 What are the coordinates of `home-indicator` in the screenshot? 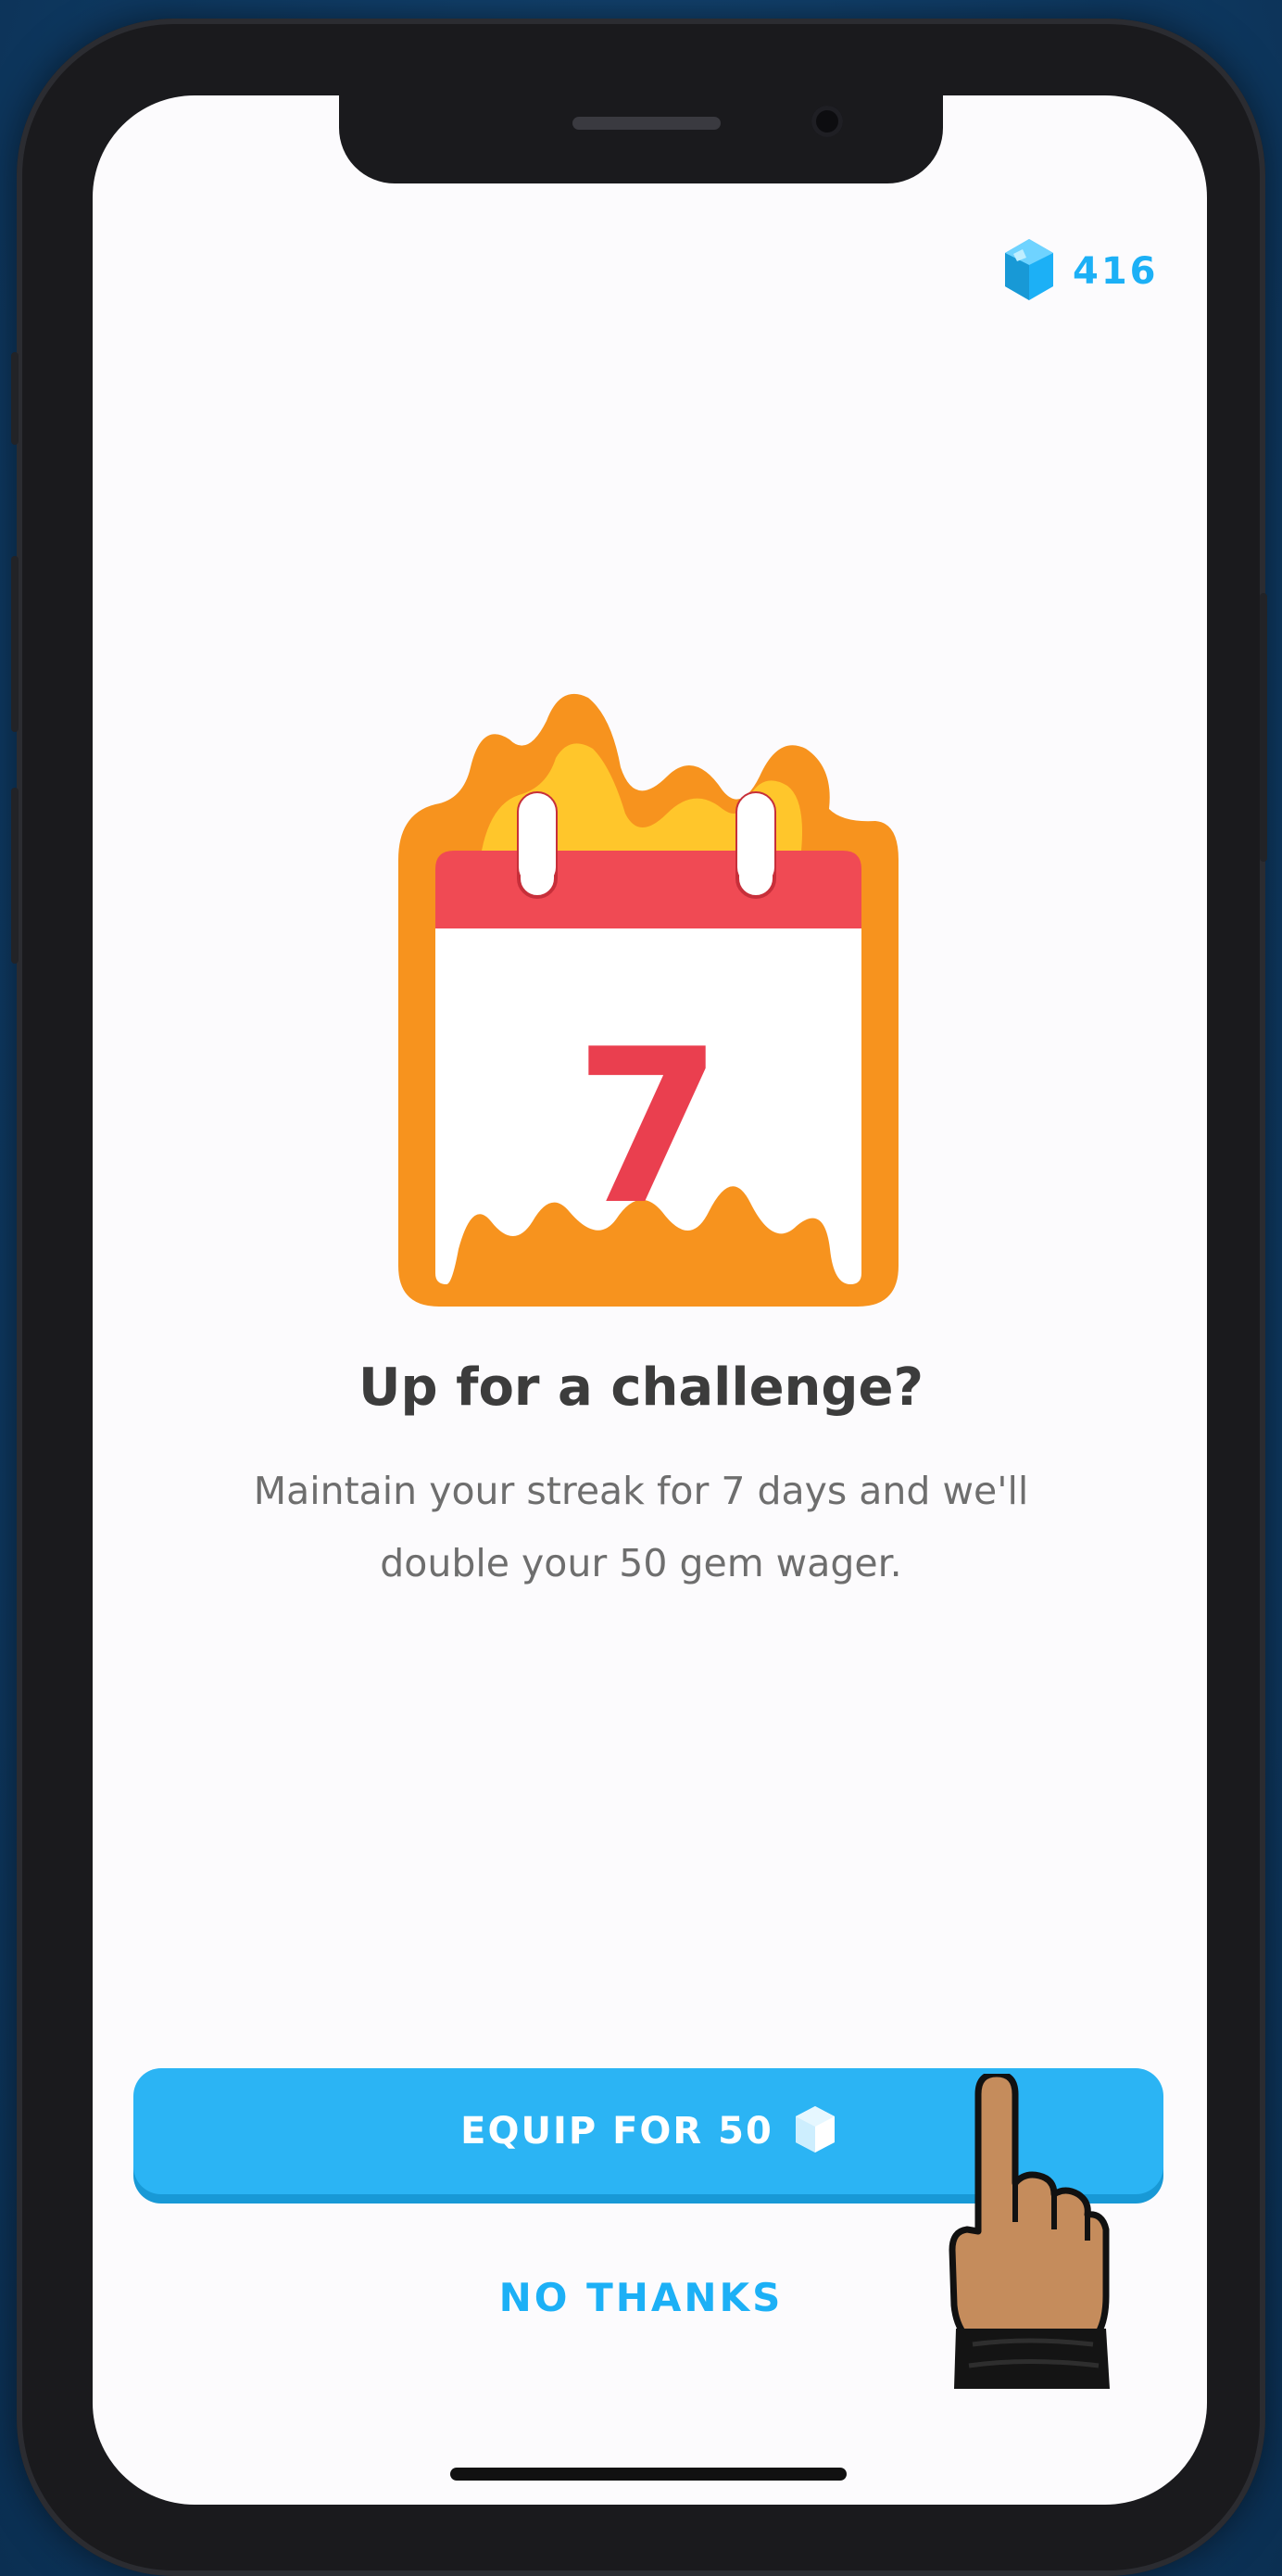 It's located at (648, 2475).